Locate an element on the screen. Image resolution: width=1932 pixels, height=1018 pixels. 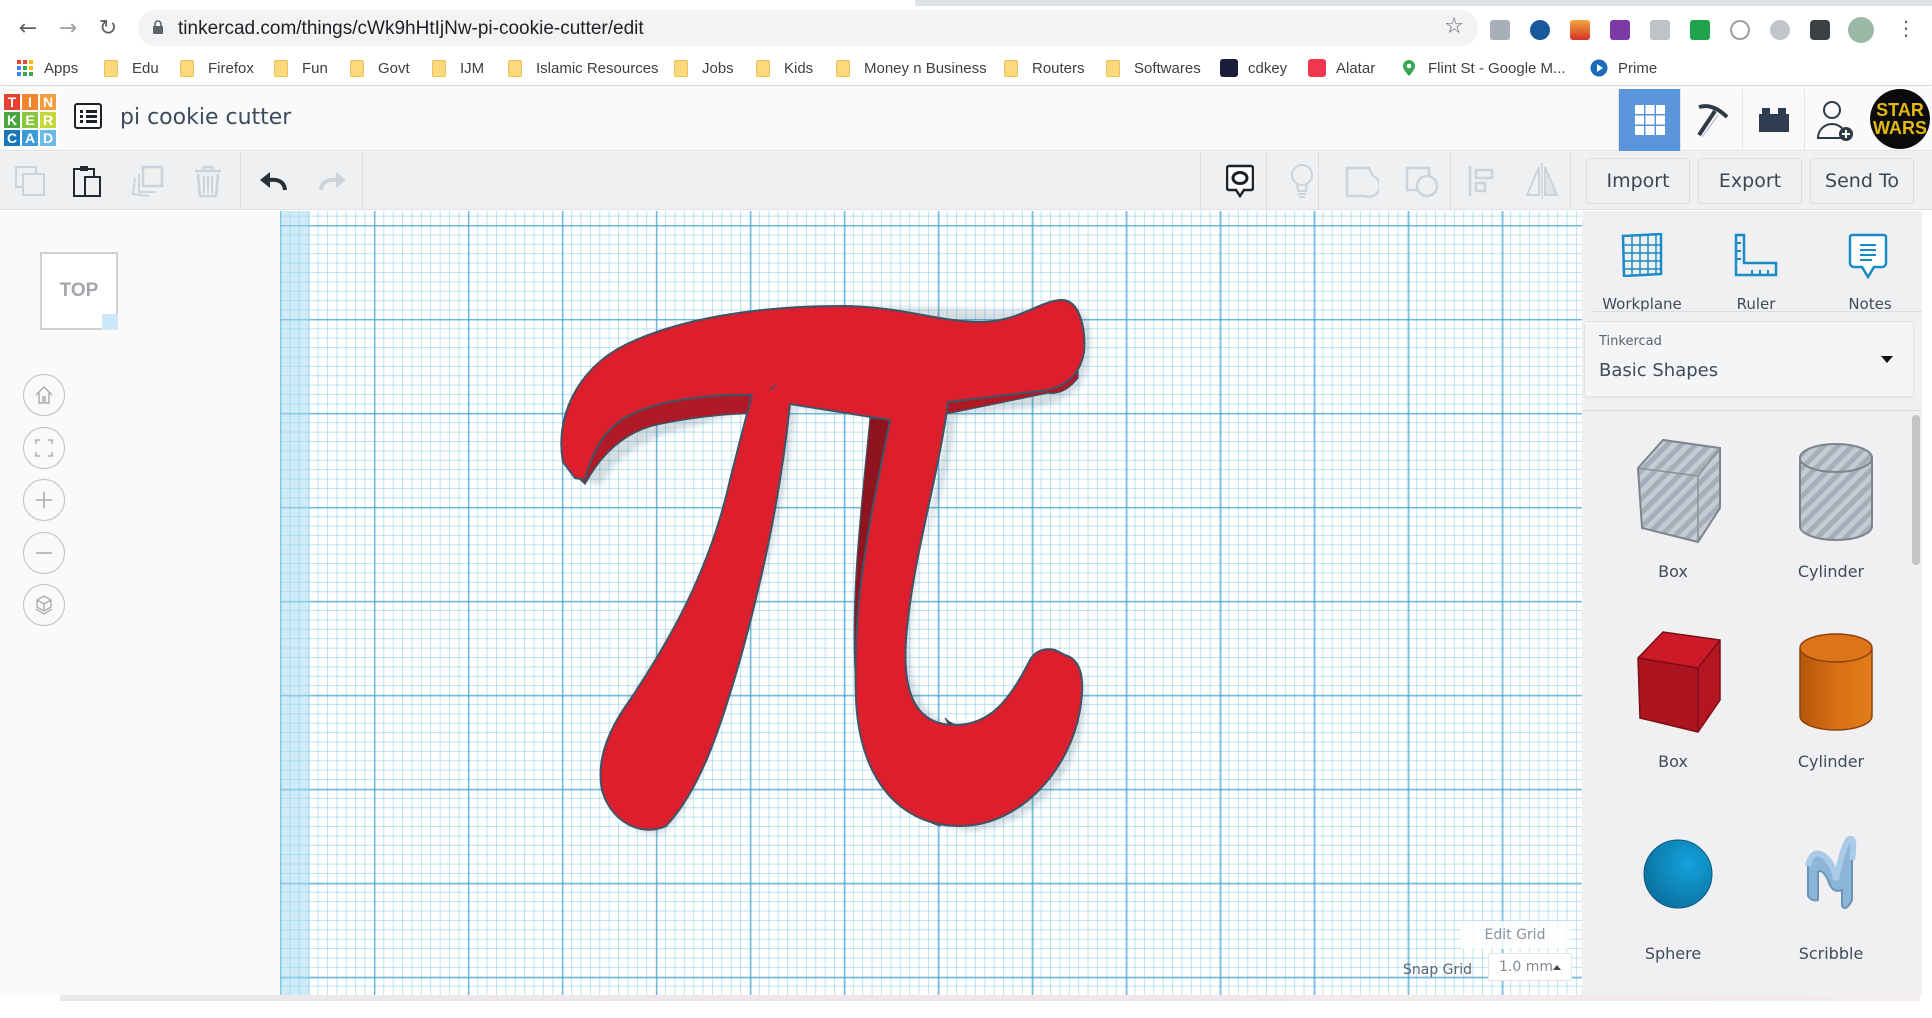
undo-button is located at coordinates (273, 181).